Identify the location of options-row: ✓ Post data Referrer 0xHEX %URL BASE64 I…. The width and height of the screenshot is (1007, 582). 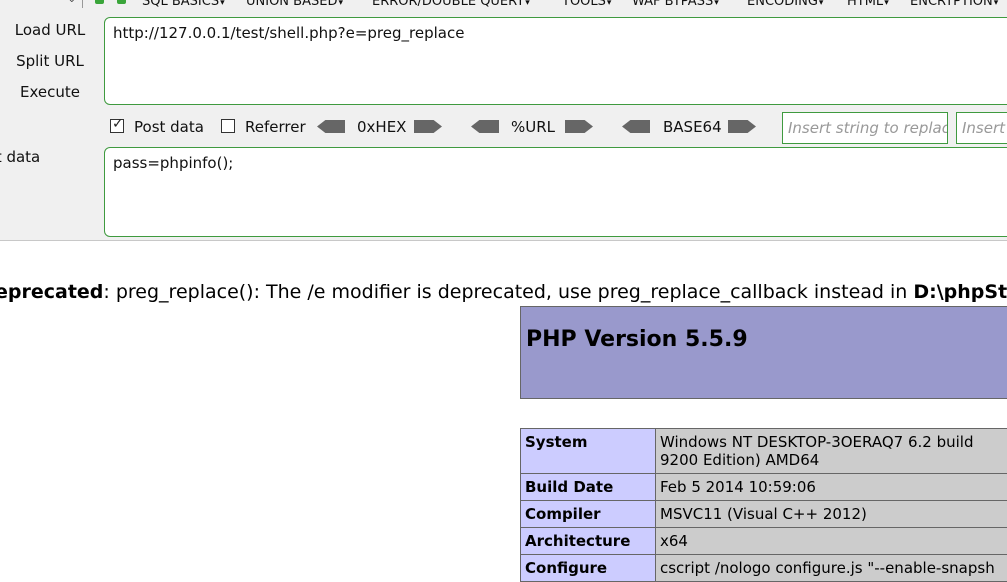
(503, 127).